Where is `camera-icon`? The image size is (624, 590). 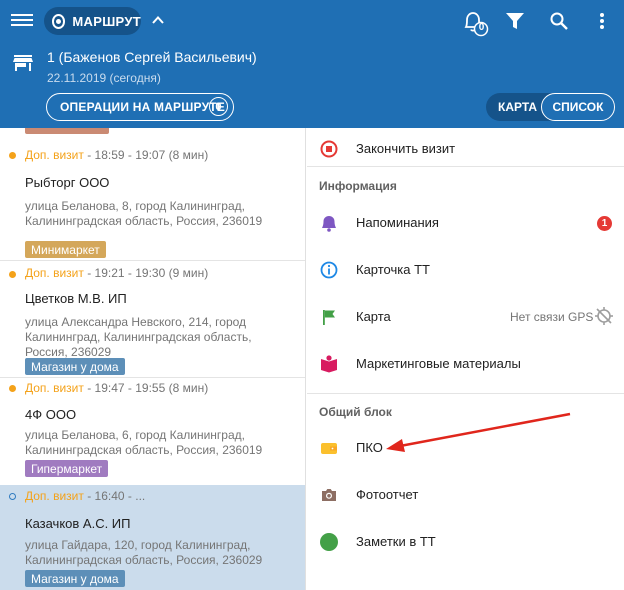 camera-icon is located at coordinates (329, 495).